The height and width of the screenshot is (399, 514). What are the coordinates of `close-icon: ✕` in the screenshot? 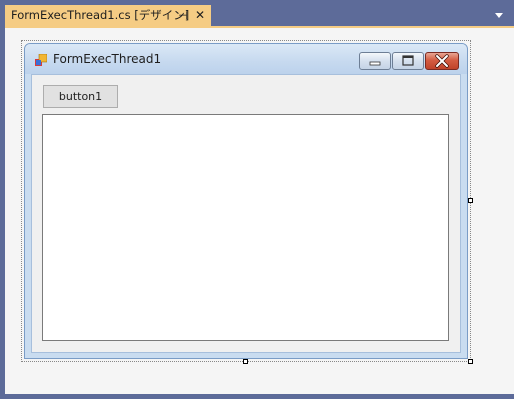 It's located at (200, 15).